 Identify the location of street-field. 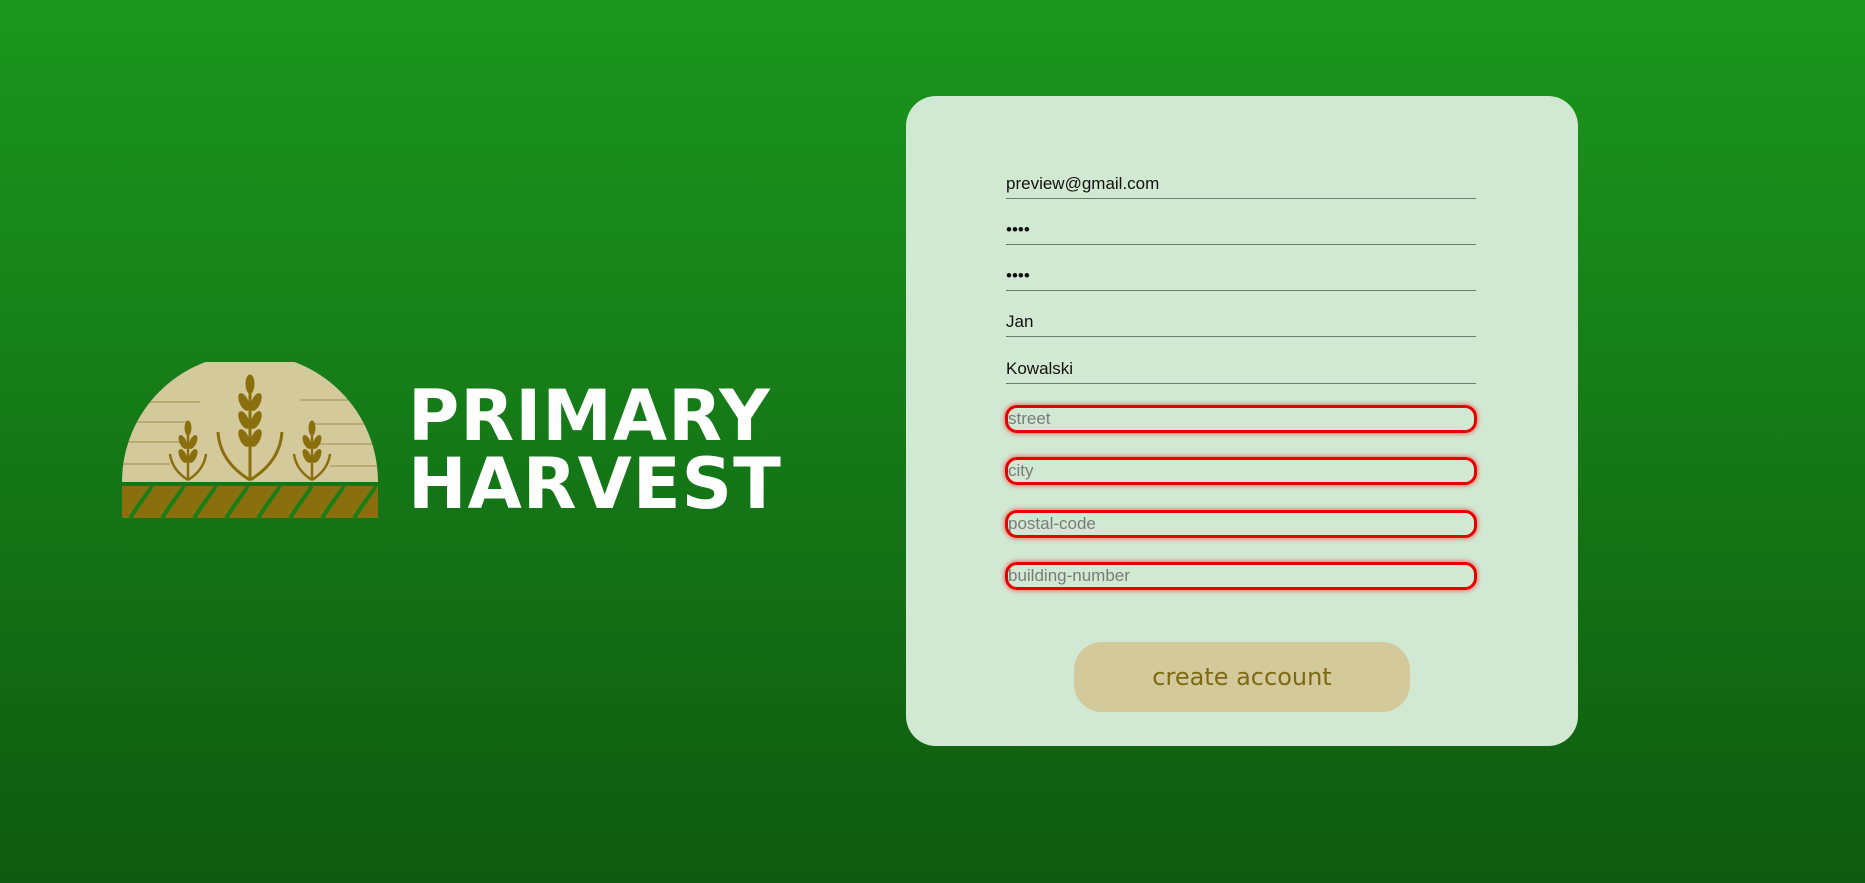
(1241, 419).